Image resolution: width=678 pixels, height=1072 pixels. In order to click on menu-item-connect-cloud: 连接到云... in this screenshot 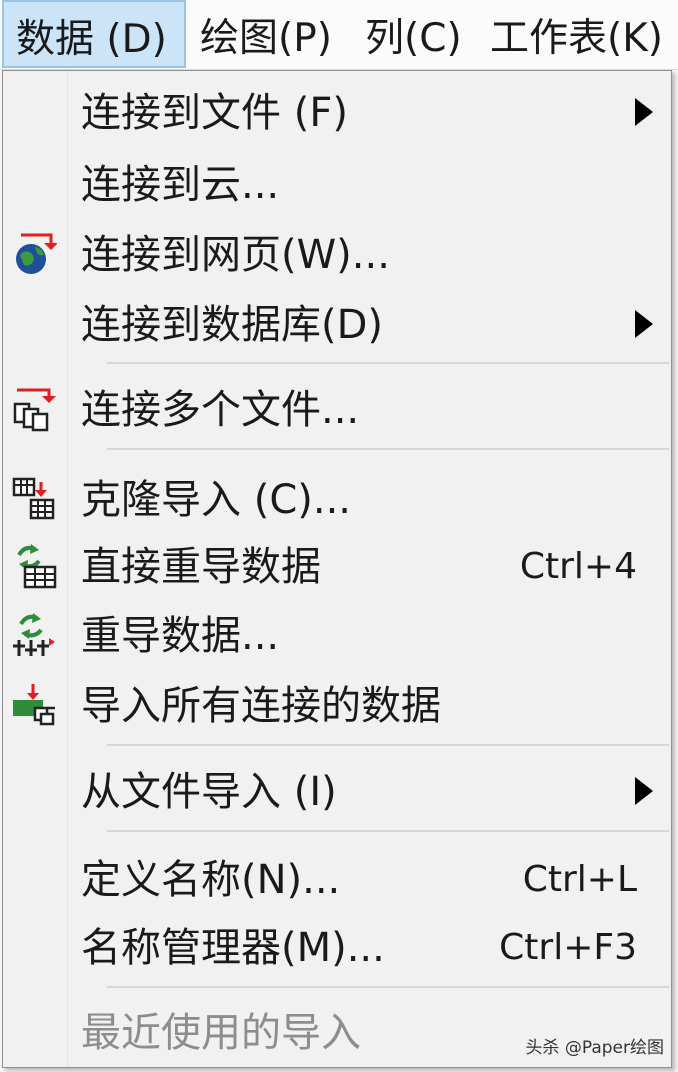, I will do `click(337, 183)`.